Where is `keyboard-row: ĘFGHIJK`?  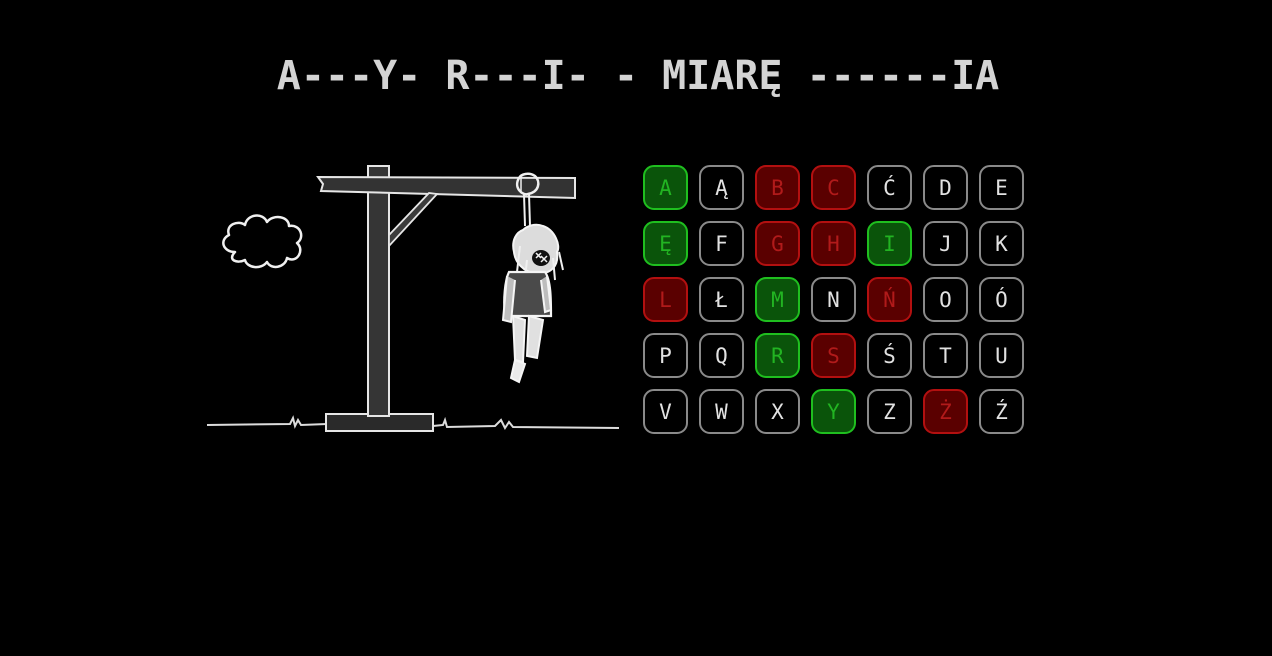
keyboard-row: ĘFGHIJK is located at coordinates (835, 243).